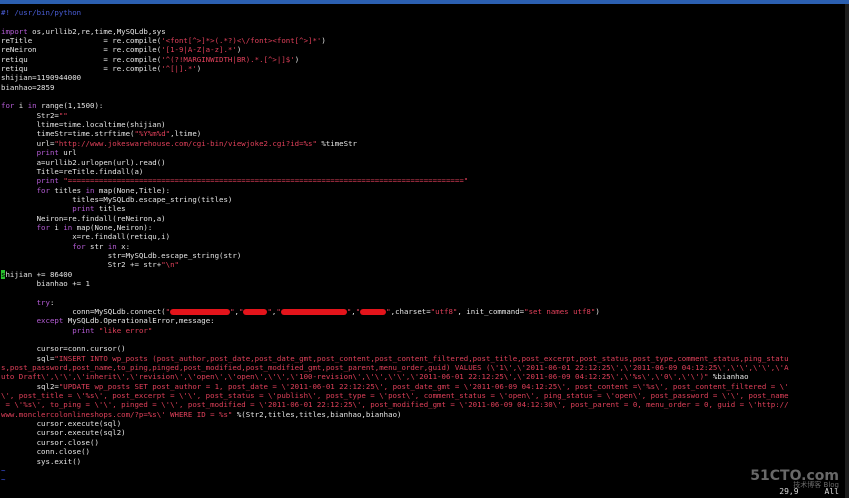 This screenshot has height=498, width=849. I want to click on code-token: "\n", so click(170, 265).